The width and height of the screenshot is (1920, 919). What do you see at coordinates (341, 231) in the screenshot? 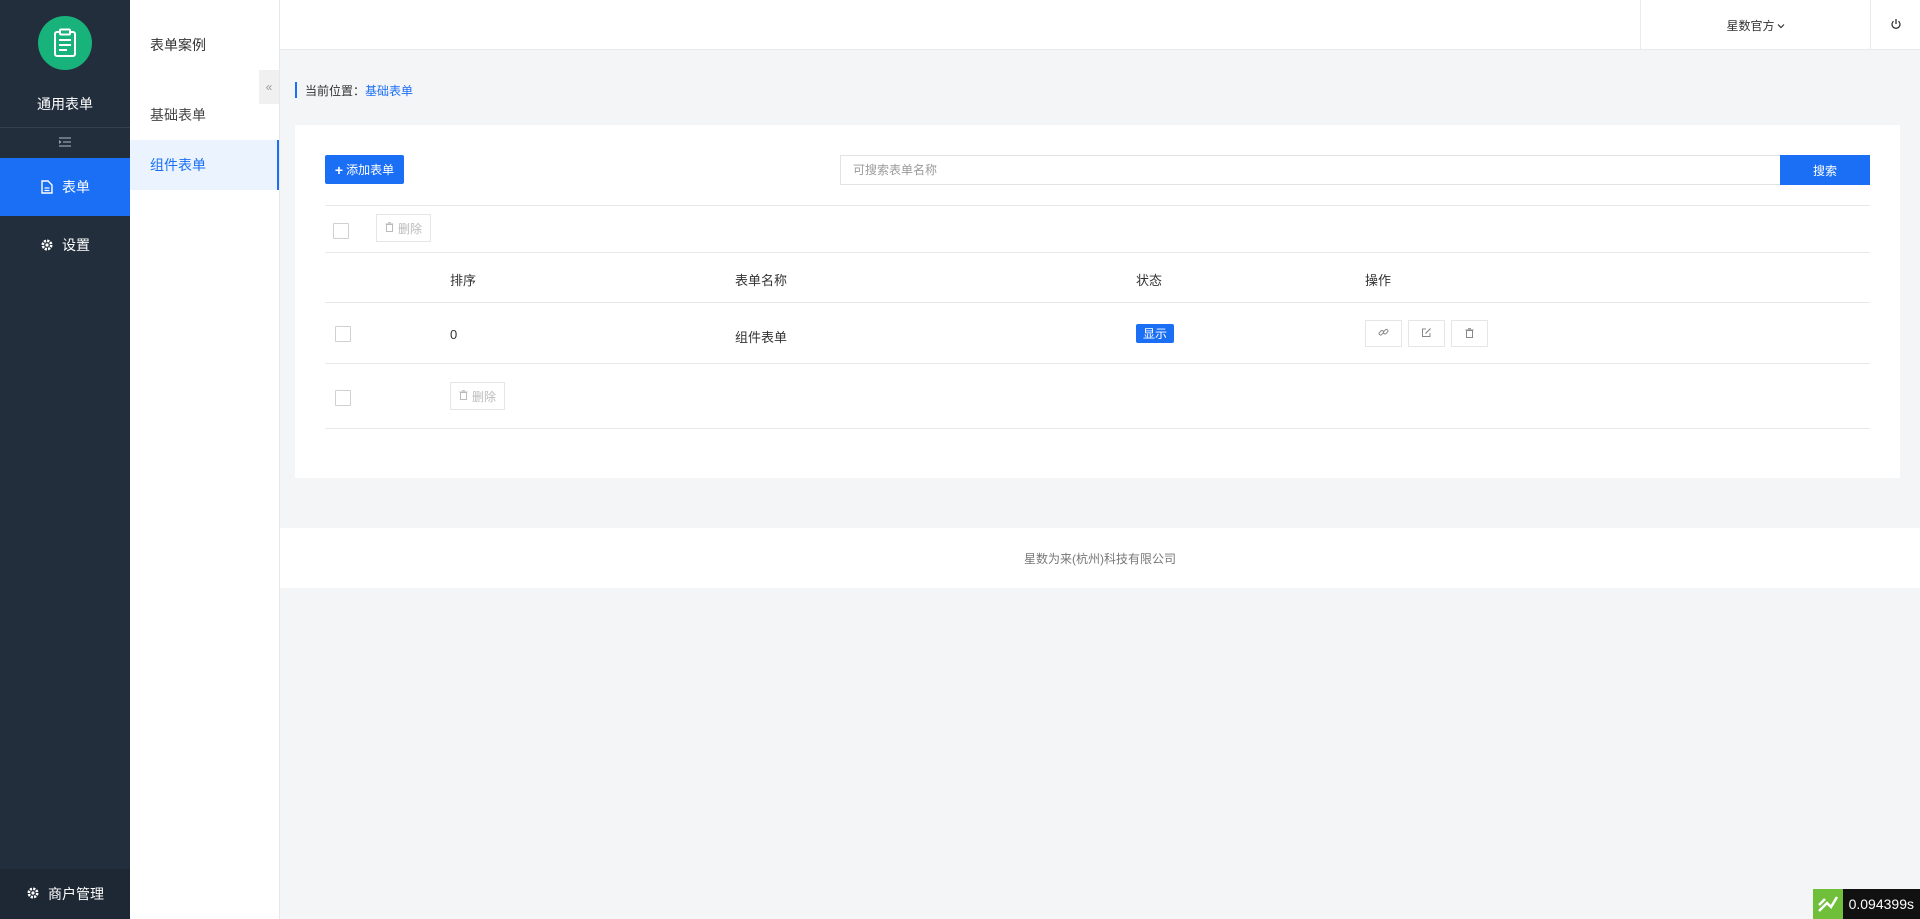
I see `select-all-checkbox` at bounding box center [341, 231].